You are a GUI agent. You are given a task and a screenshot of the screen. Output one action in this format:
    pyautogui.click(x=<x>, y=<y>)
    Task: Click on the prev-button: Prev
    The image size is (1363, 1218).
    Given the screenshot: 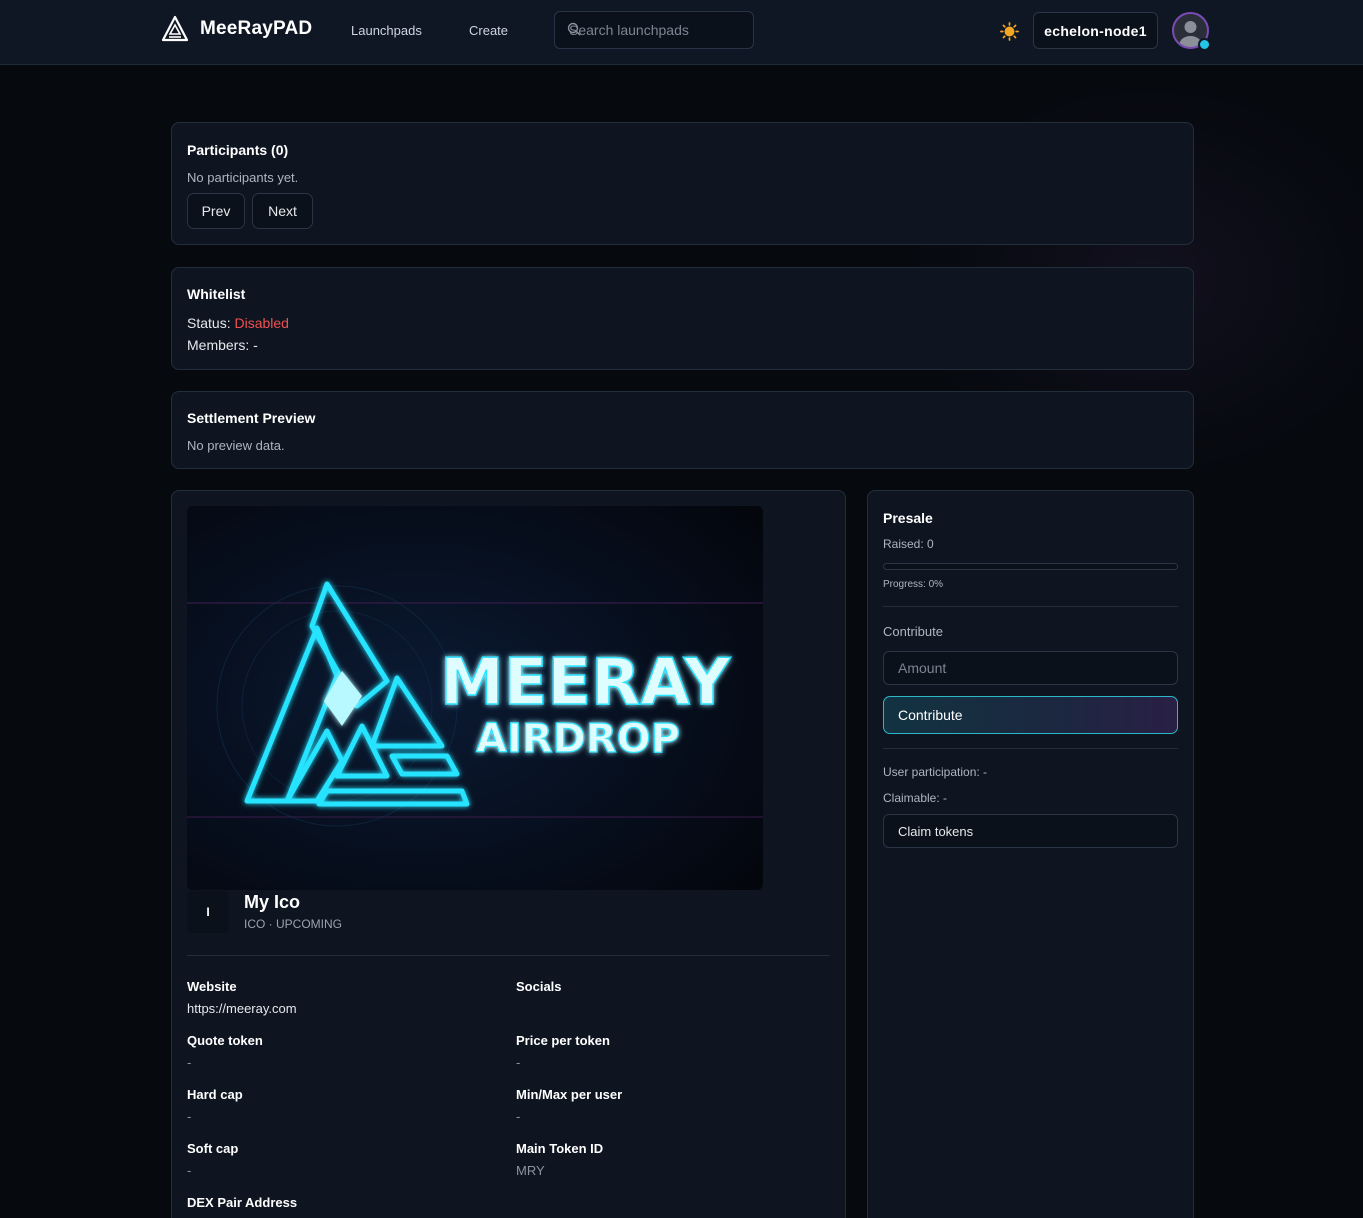 What is the action you would take?
    pyautogui.click(x=216, y=211)
    